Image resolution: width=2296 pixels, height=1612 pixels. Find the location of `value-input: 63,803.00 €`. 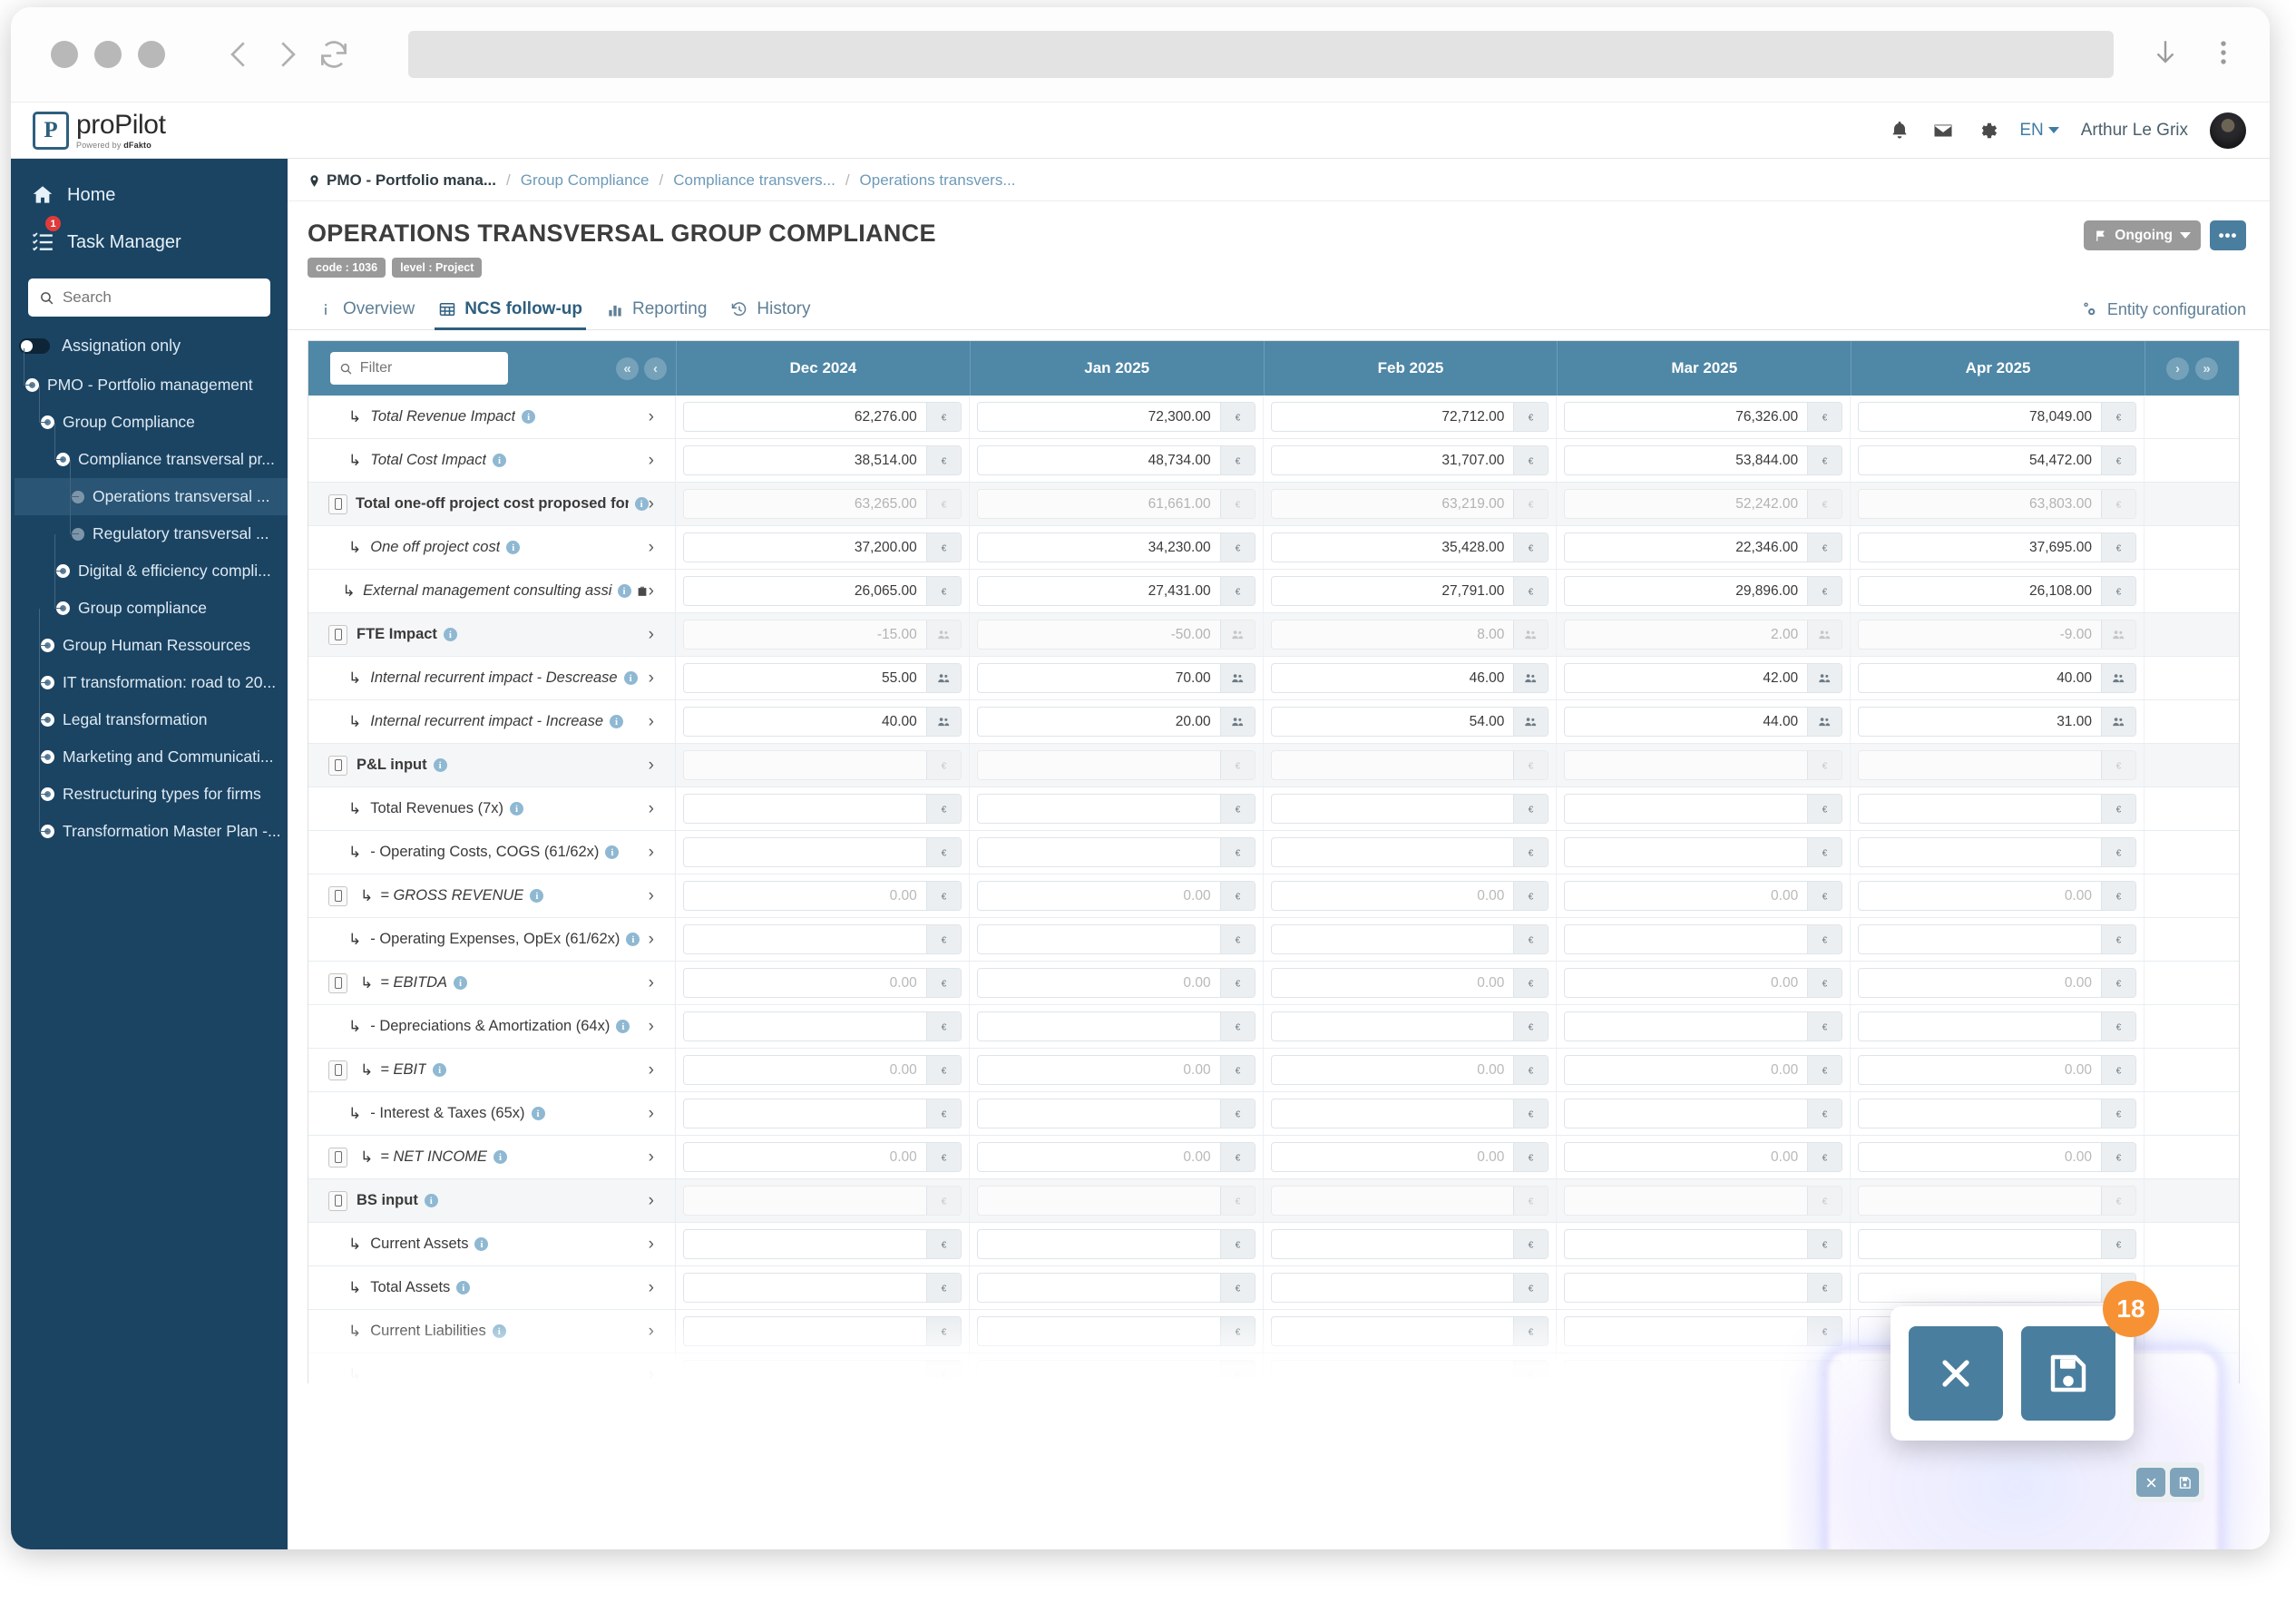

value-input: 63,803.00 € is located at coordinates (1997, 504).